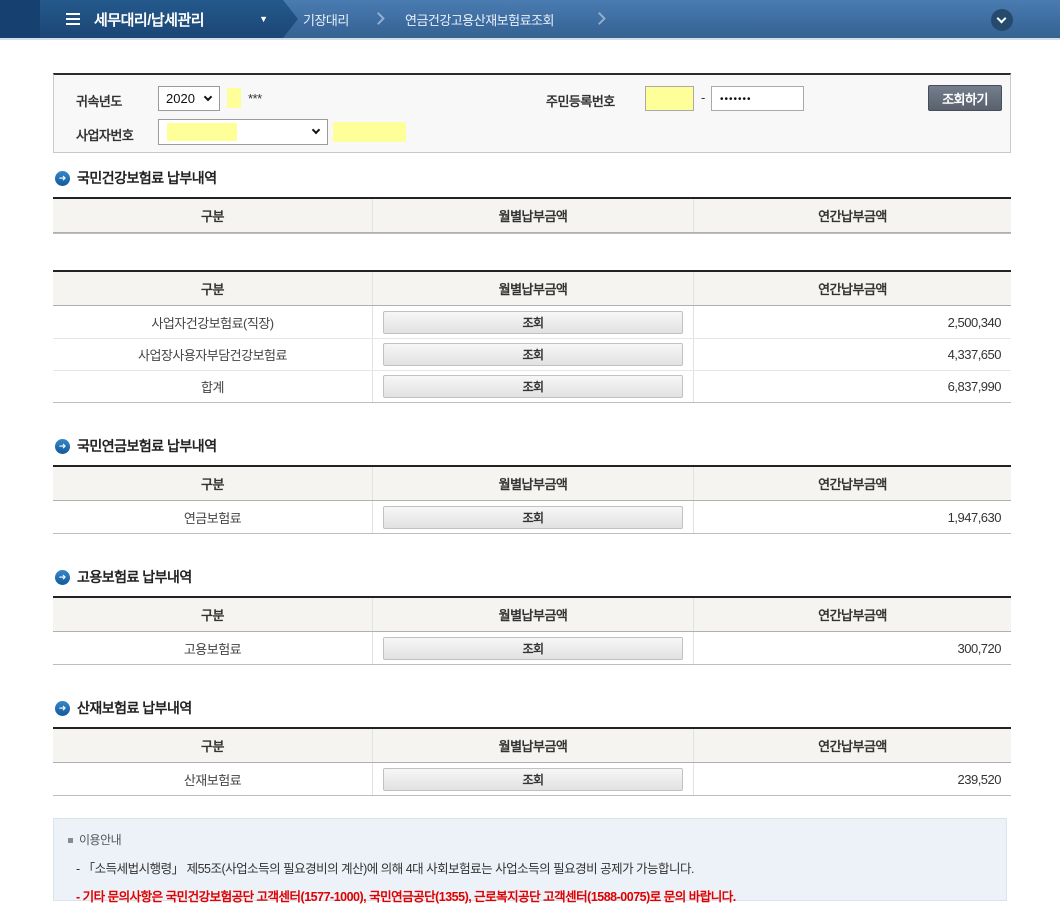 The width and height of the screenshot is (1060, 905). Describe the element at coordinates (852, 648) in the screenshot. I see `annual-amount-value: 300,720` at that location.